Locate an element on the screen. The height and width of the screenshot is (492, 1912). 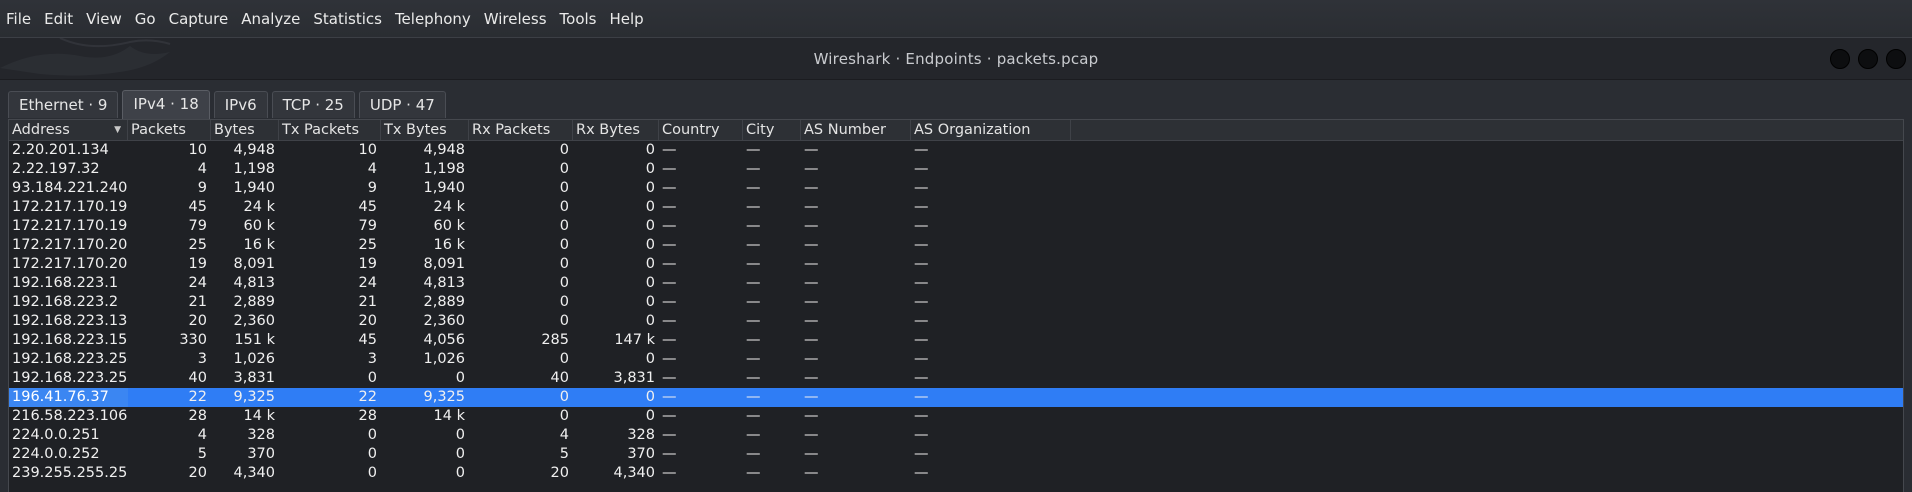
table-row: 216.58.223.106 28 14 k 28 14 k 0 0 — — — — is located at coordinates (956, 416).